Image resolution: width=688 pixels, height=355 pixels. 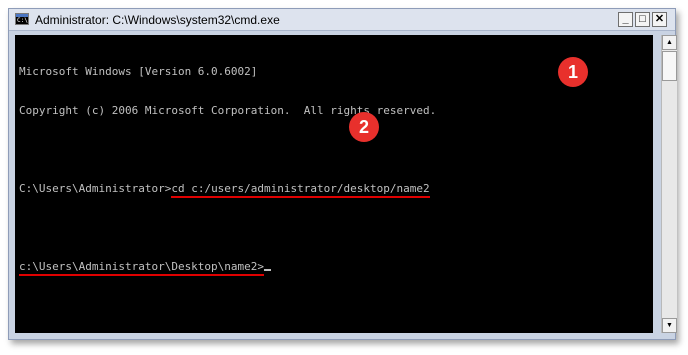 I want to click on highlighted-prompt: c:\Users\Administrator\Desktop\name2>, so click(x=142, y=268).